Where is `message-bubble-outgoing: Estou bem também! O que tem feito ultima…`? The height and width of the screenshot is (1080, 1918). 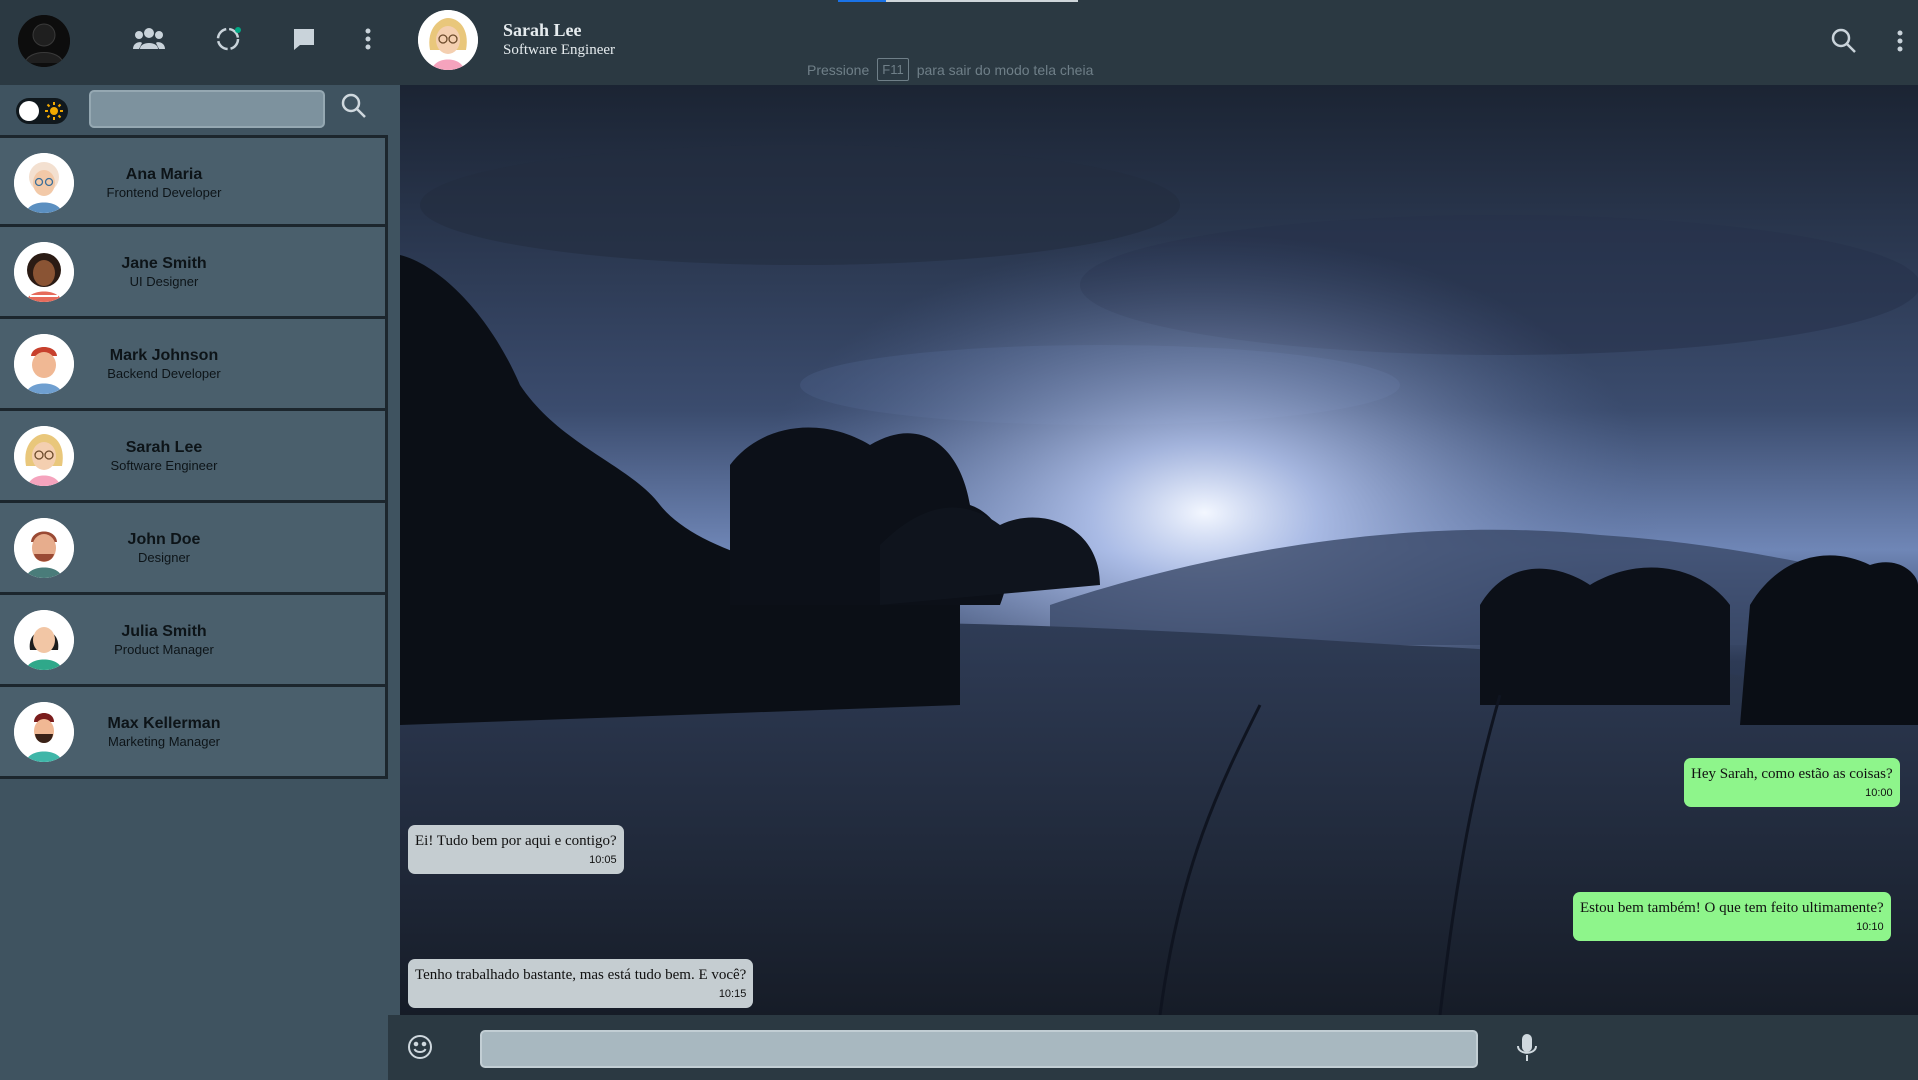 message-bubble-outgoing: Estou bem também! O que tem feito ultima… is located at coordinates (1732, 916).